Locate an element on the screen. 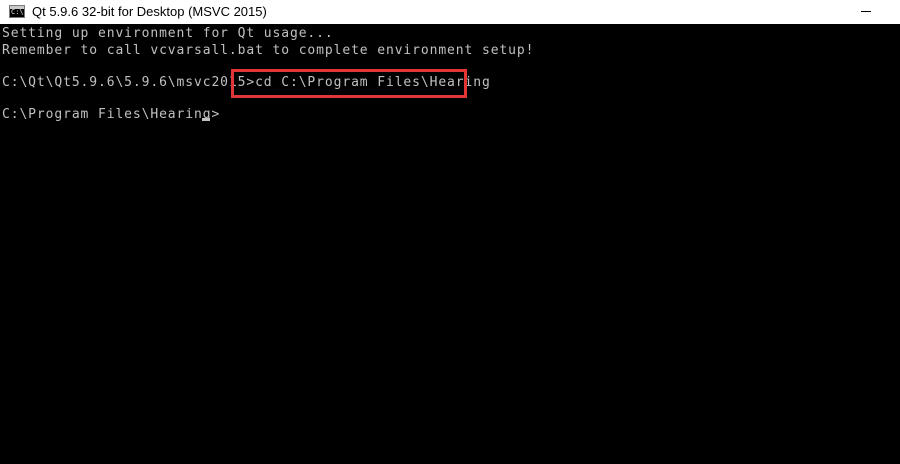  console-prompt: C:\Program Files\Hearing> is located at coordinates (111, 114).